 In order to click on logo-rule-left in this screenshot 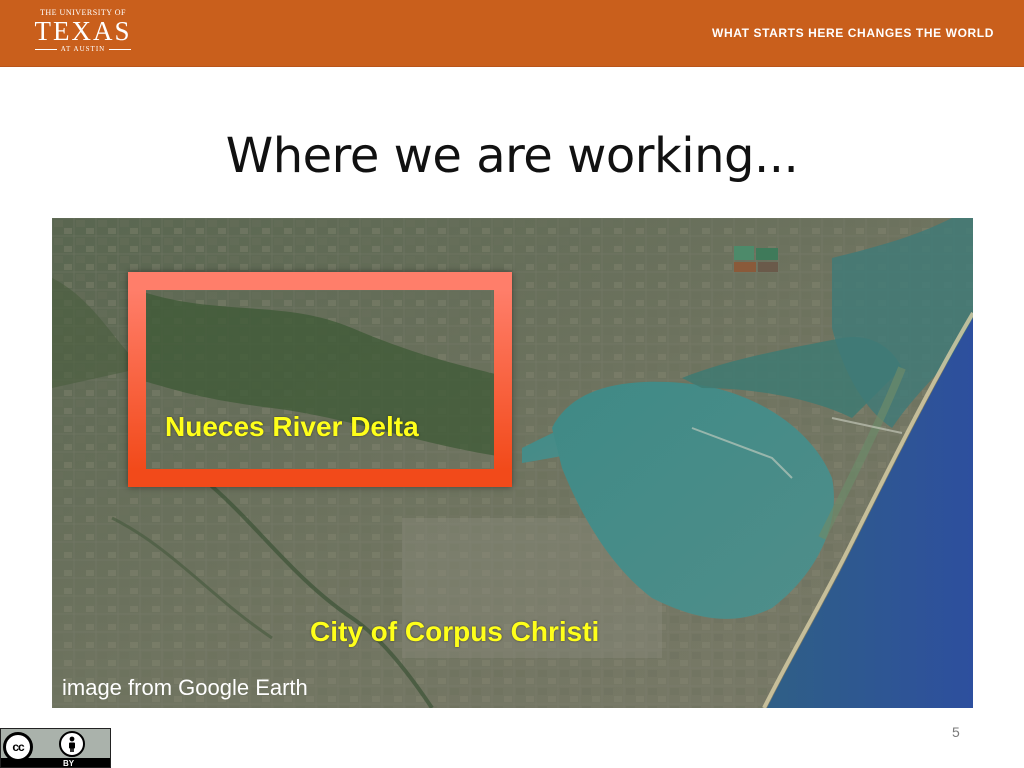, I will do `click(45, 49)`.